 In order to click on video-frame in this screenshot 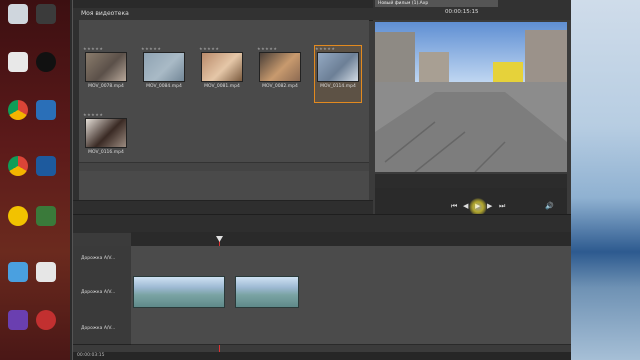, I will do `click(471, 97)`.